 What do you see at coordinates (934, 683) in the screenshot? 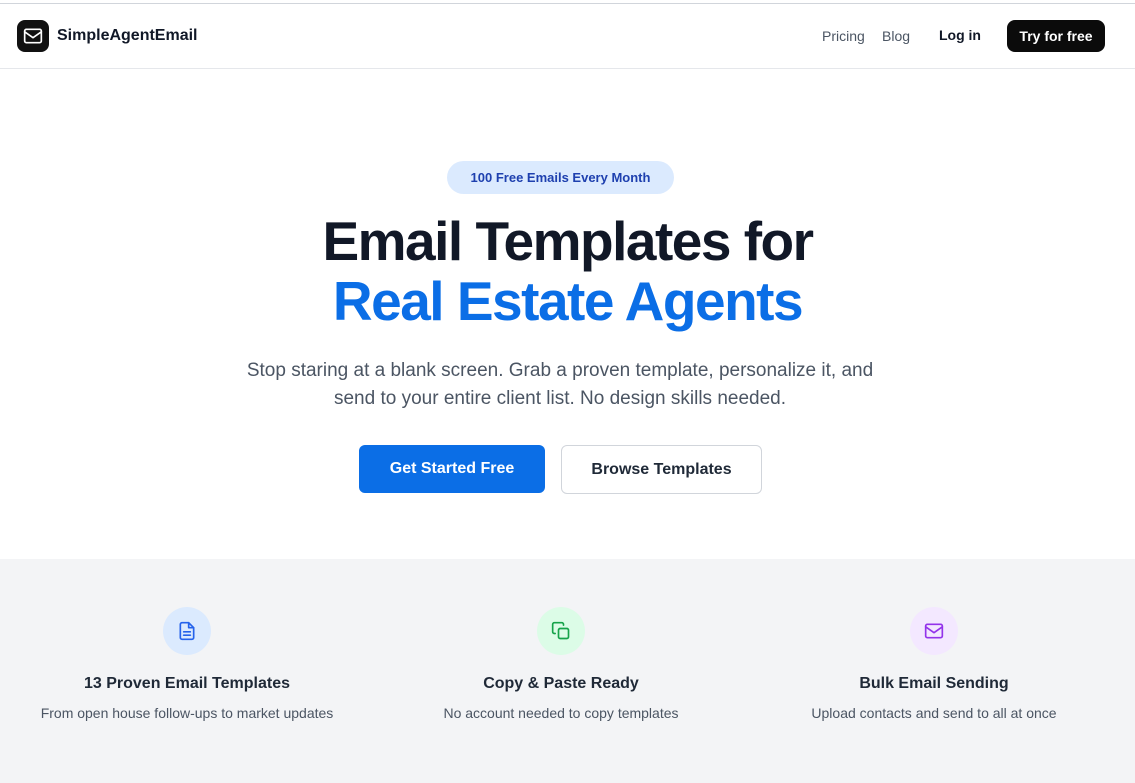
I see `feature-title: Bulk Email Sending` at bounding box center [934, 683].